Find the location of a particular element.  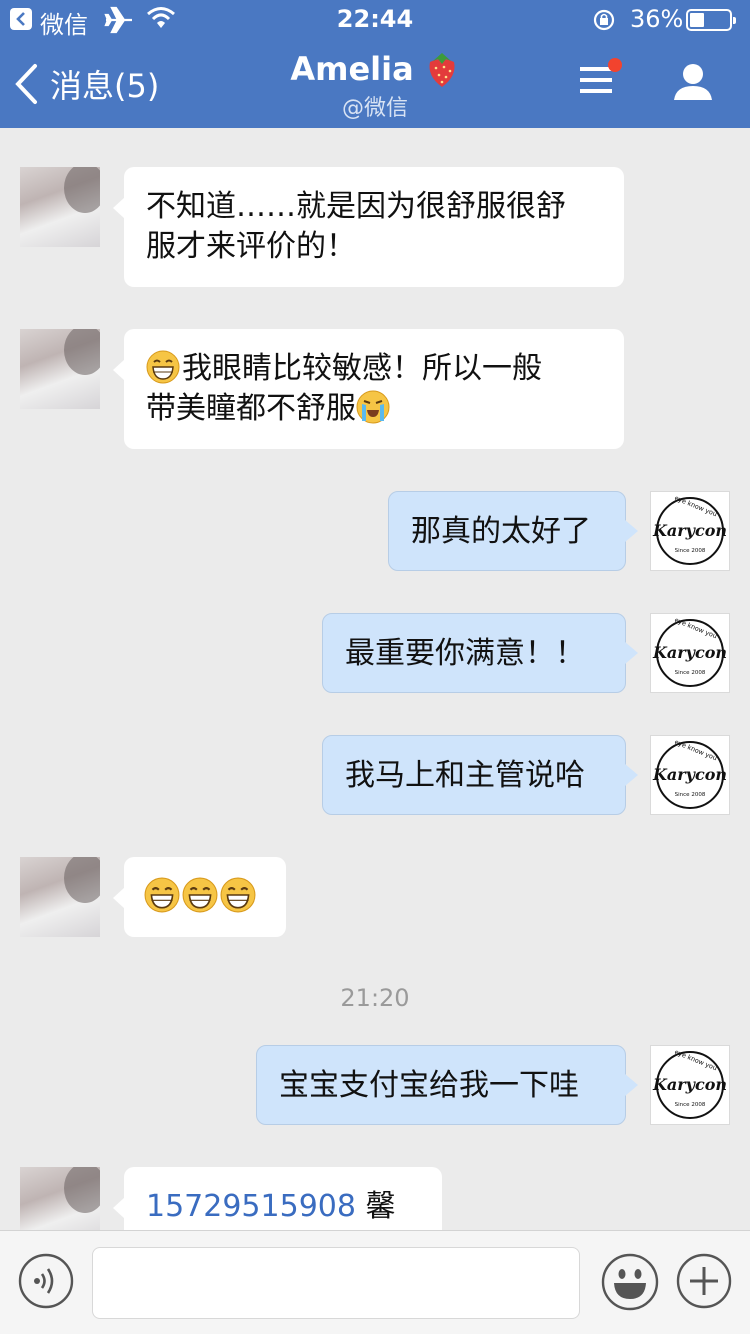

status-bar: 微信 22:44 36% is located at coordinates (375, 20).